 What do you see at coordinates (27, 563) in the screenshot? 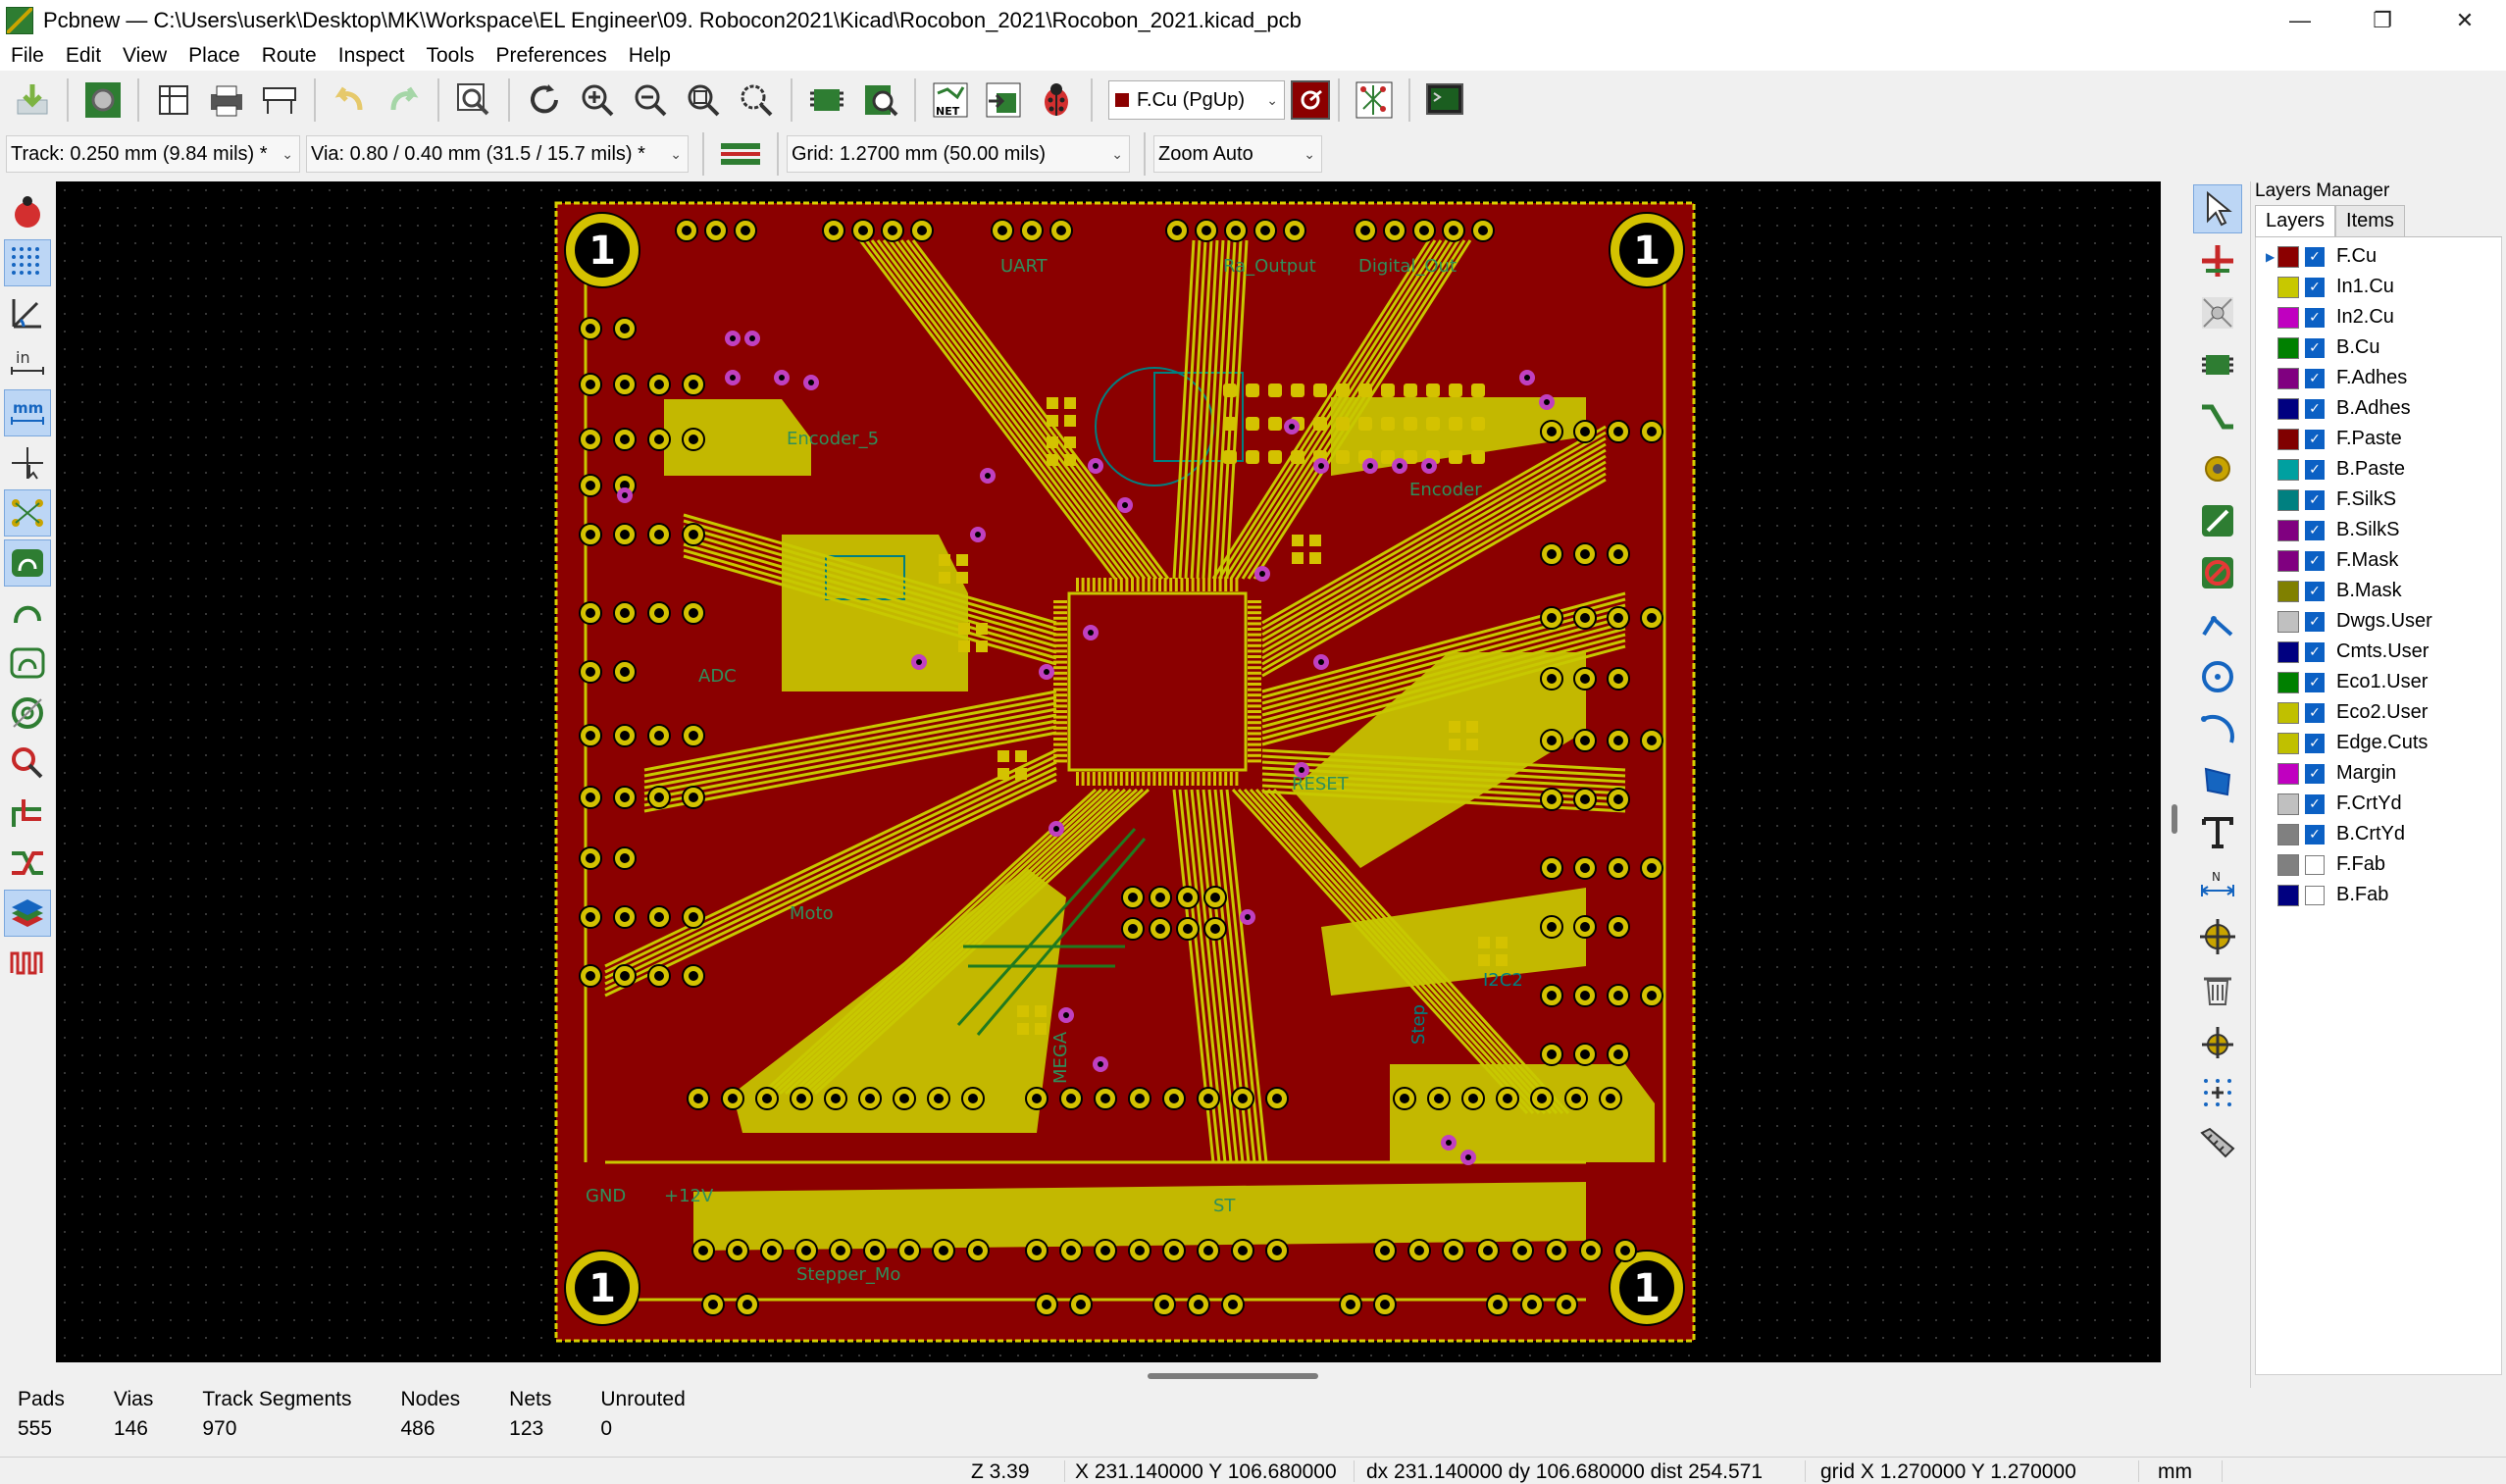
I see `zone-fill-display-toggle` at bounding box center [27, 563].